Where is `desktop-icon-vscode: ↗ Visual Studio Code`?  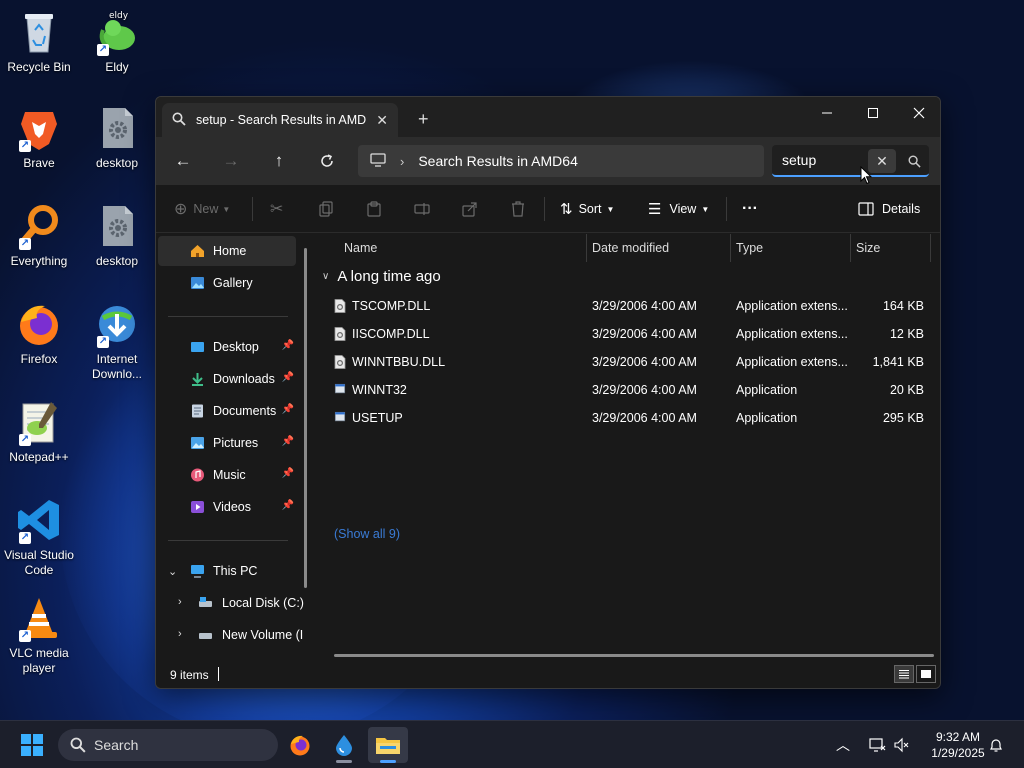 desktop-icon-vscode: ↗ Visual Studio Code is located at coordinates (39, 537).